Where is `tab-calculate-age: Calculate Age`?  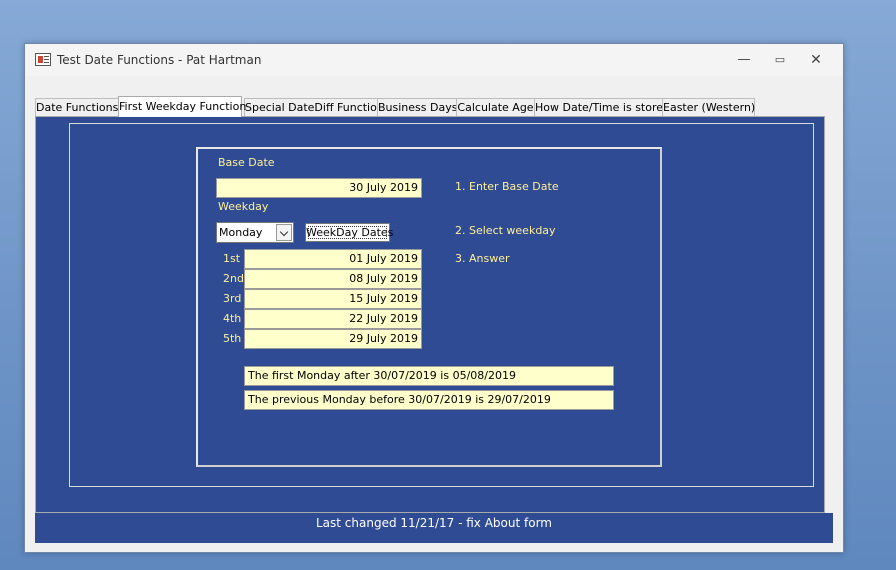 tab-calculate-age: Calculate Age is located at coordinates (495, 107).